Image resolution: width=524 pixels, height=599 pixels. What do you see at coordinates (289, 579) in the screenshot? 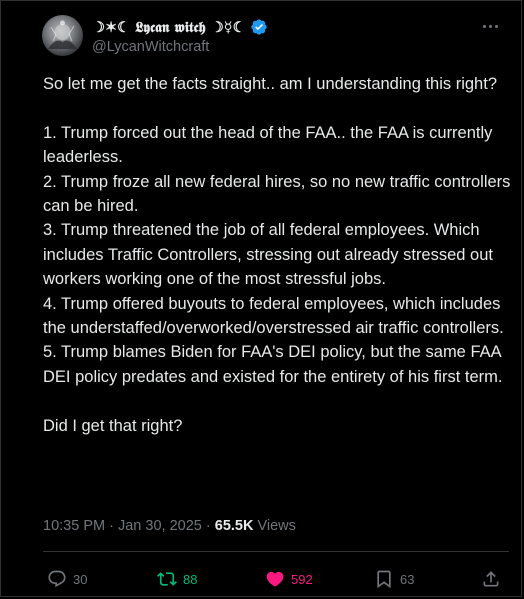
I see `like-button: 592` at bounding box center [289, 579].